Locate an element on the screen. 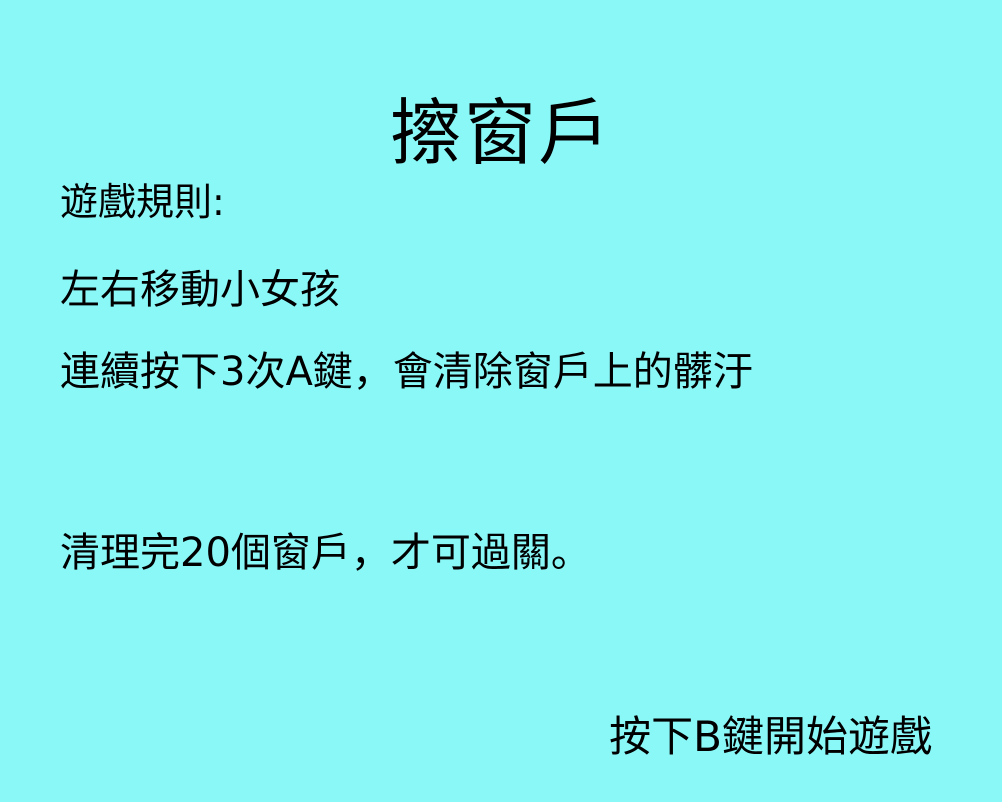 The width and height of the screenshot is (1002, 802). game-title: 擦窗戶 is located at coordinates (500, 133).